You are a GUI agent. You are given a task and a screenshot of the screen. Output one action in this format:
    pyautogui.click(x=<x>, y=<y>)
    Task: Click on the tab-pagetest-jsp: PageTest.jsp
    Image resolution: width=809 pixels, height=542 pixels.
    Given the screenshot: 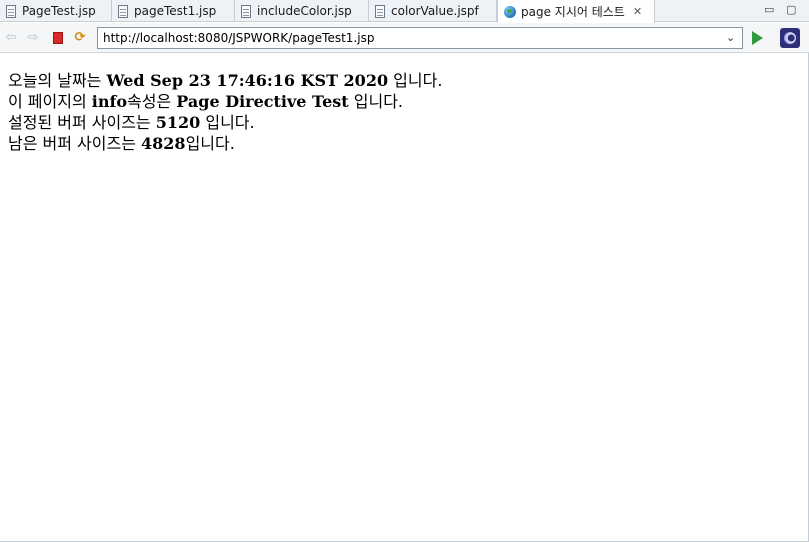 What is the action you would take?
    pyautogui.click(x=56, y=11)
    